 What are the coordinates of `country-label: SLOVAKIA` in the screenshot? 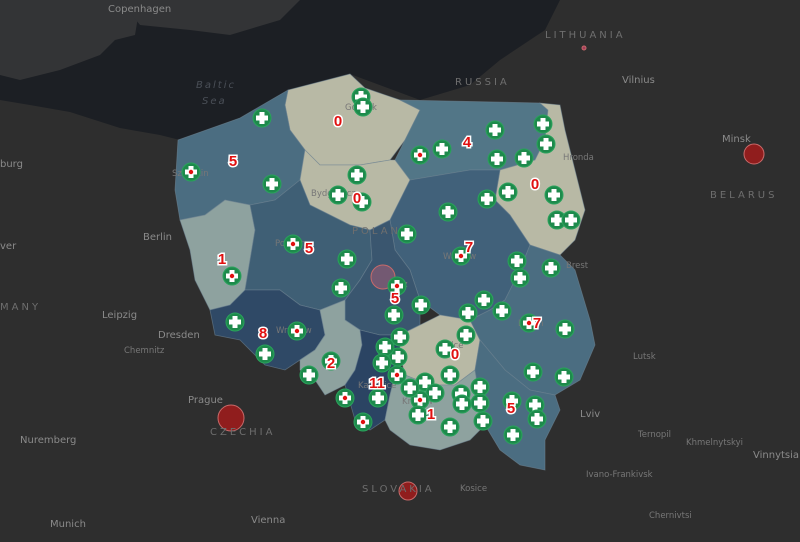 It's located at (398, 489).